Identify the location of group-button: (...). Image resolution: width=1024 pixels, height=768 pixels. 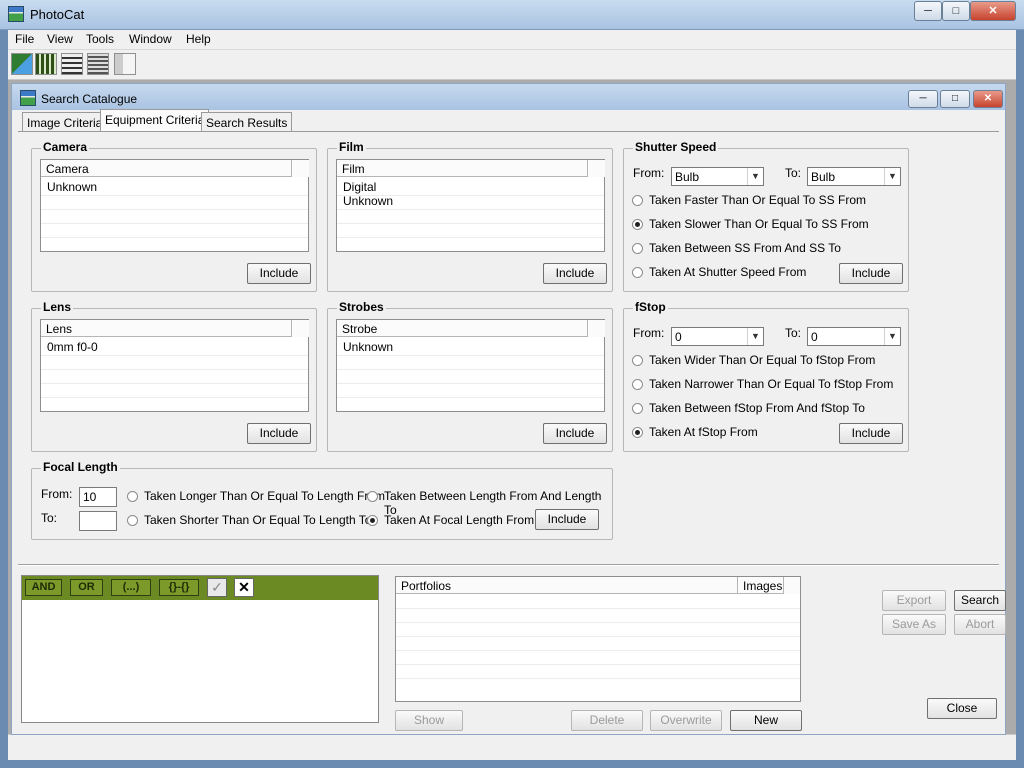
(131, 587).